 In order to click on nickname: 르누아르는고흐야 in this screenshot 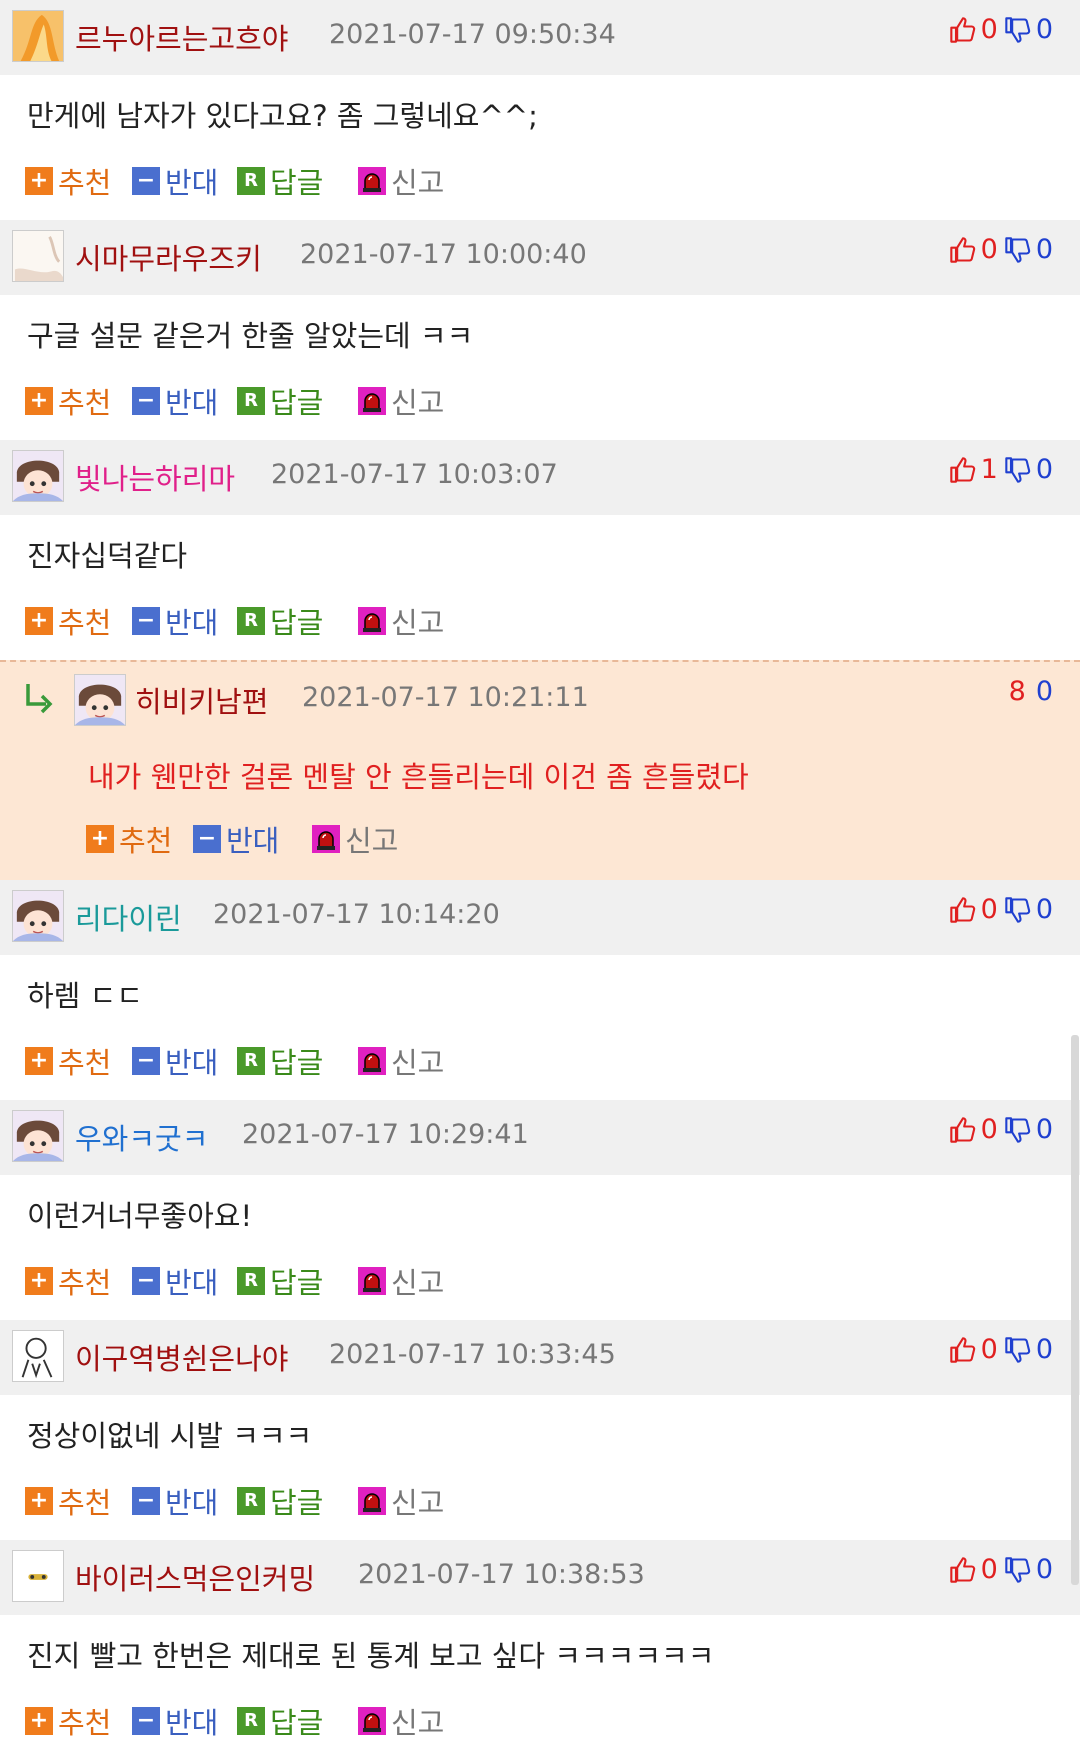, I will do `click(181, 37)`.